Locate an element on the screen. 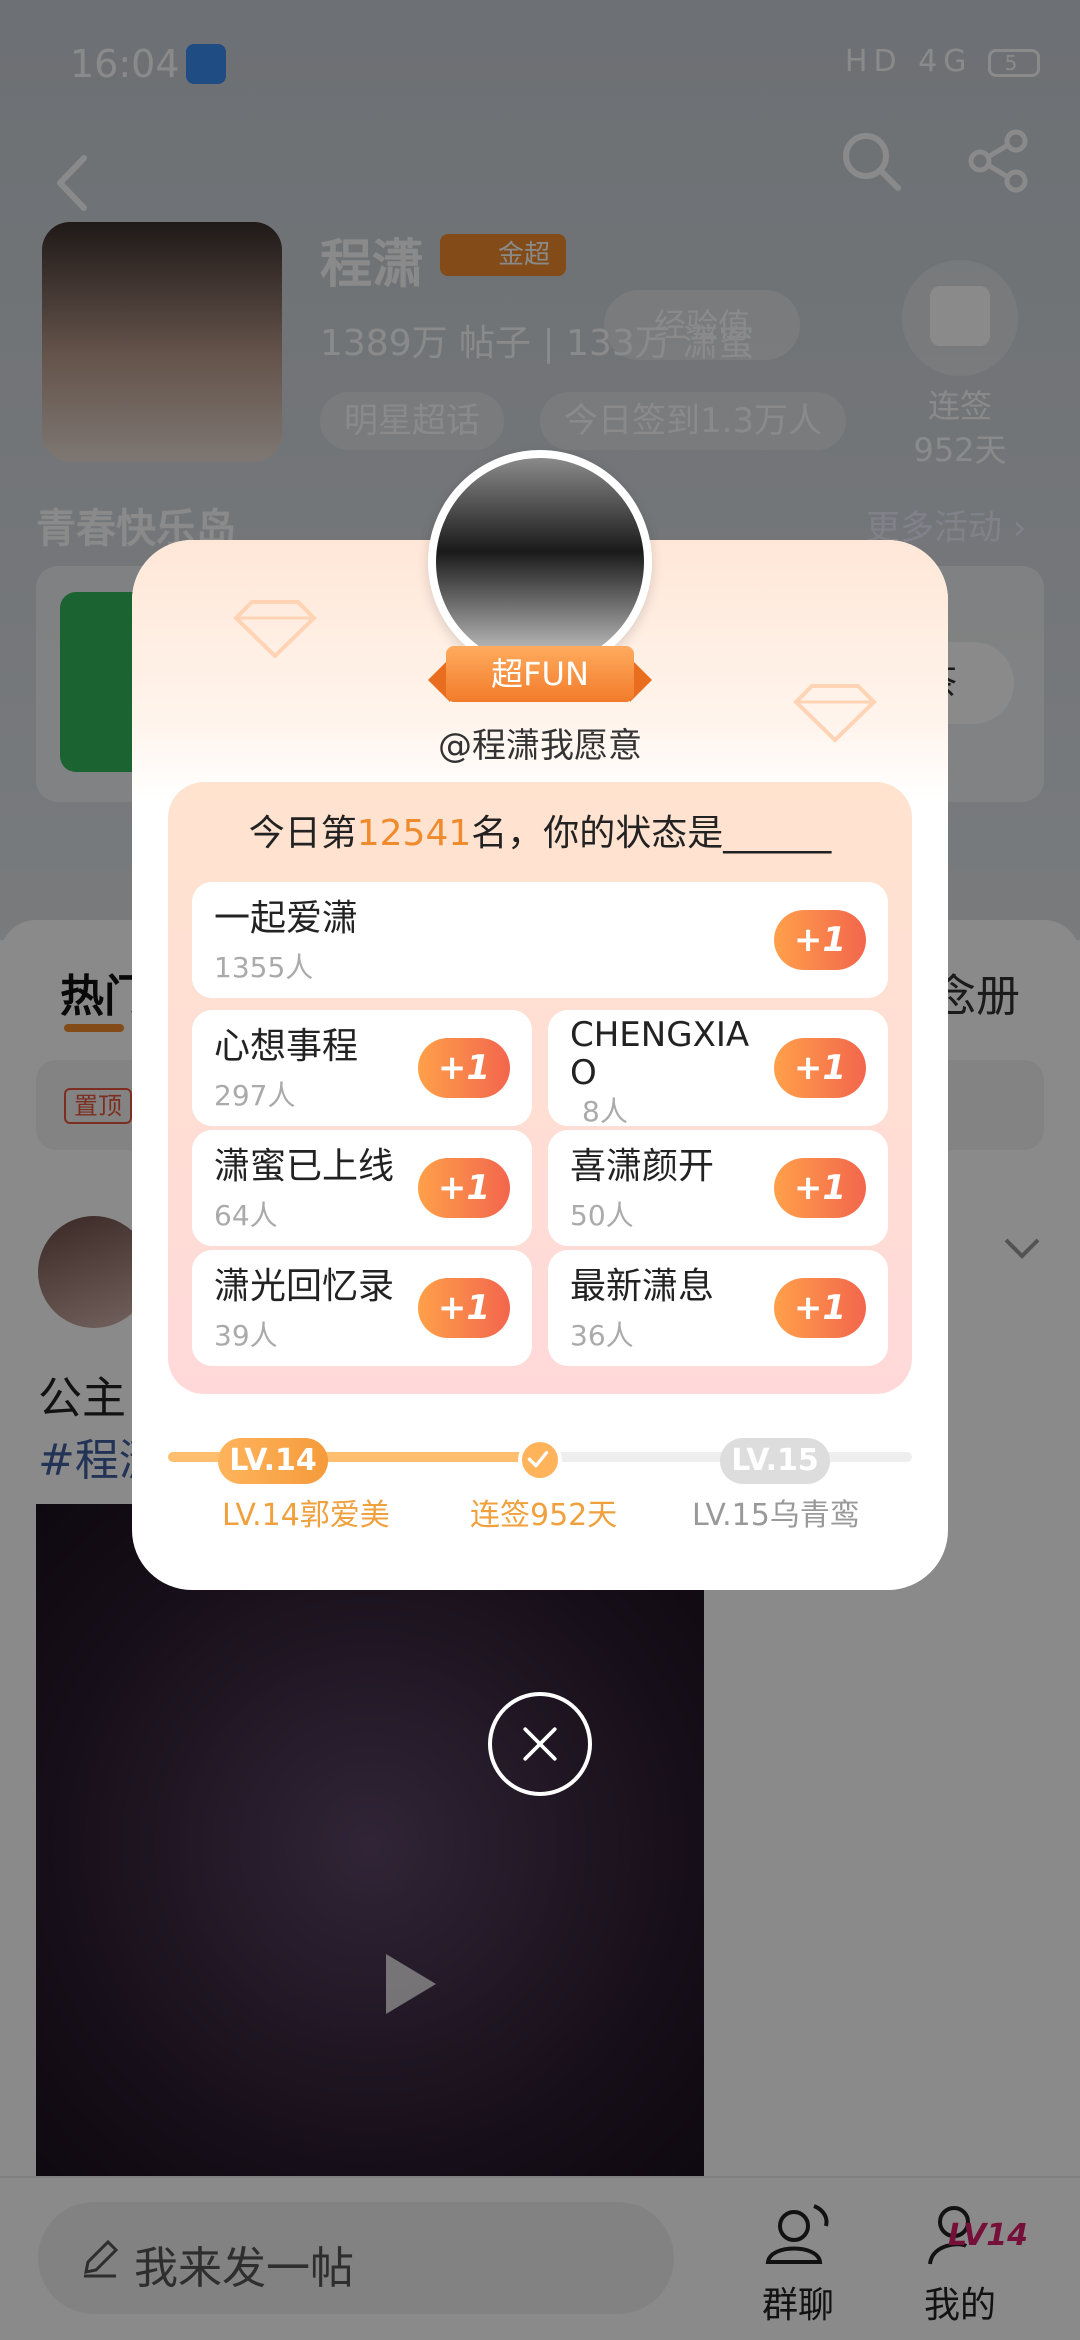  diamond-icon is located at coordinates (275, 629).